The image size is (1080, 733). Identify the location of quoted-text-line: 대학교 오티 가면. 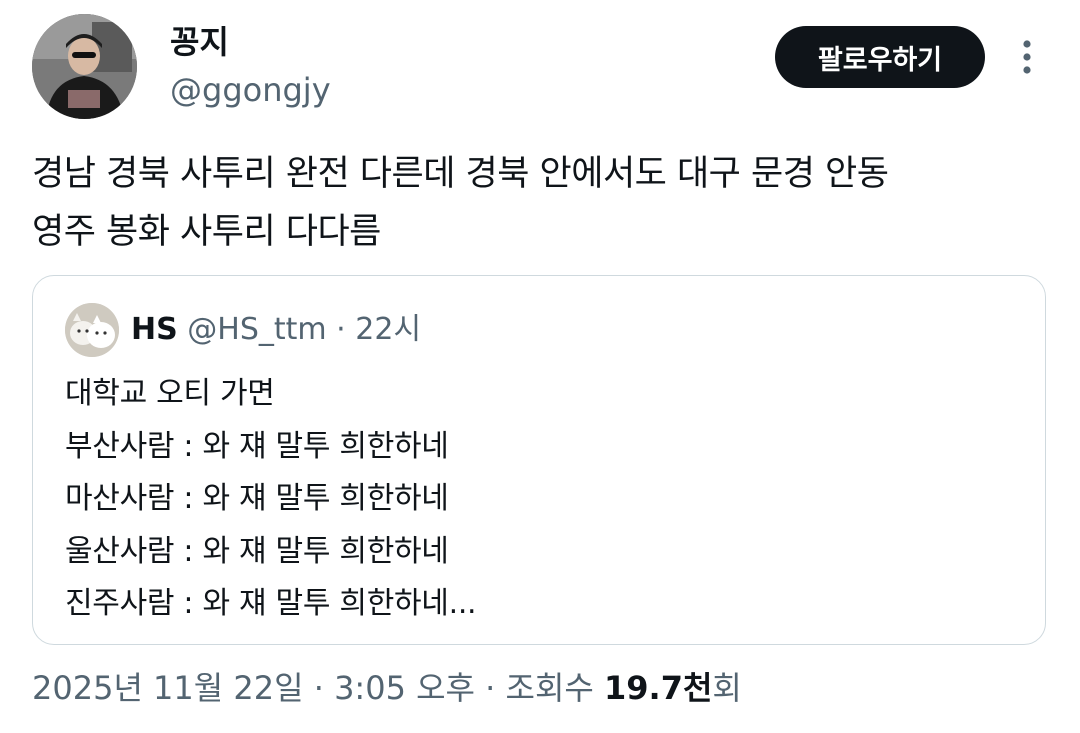
(170, 393).